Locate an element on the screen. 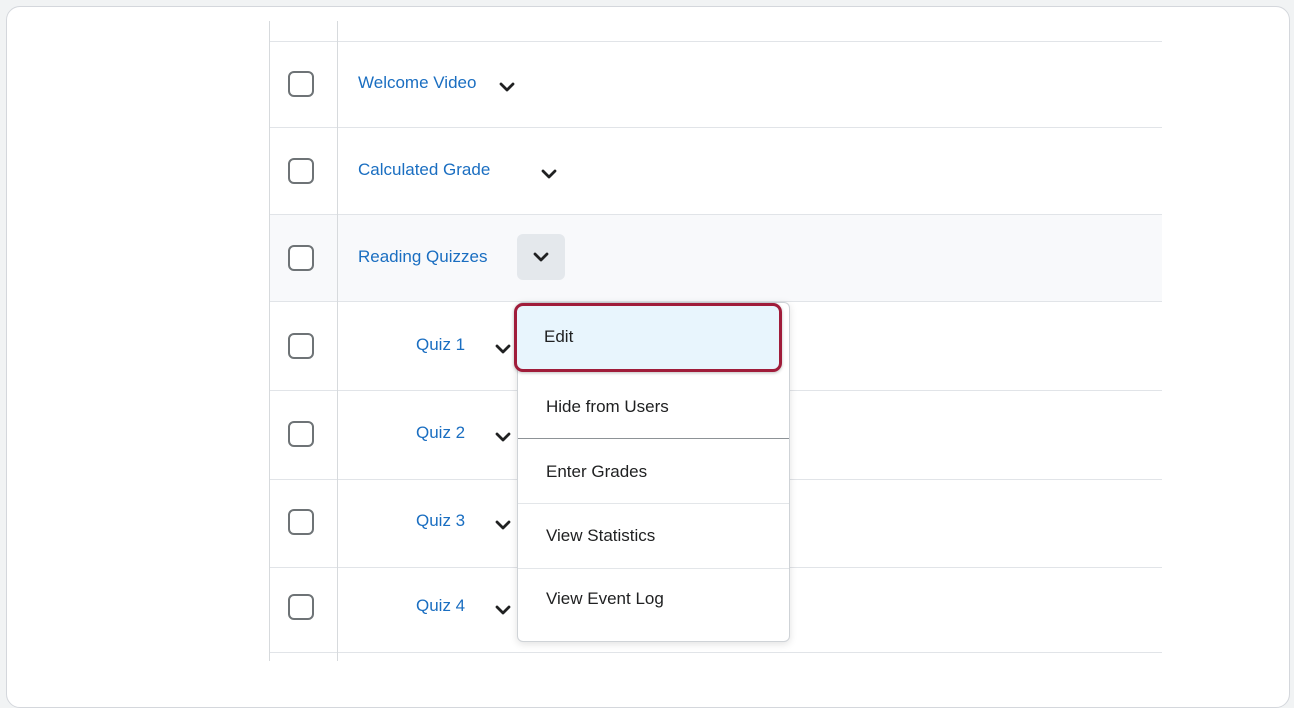 The height and width of the screenshot is (708, 1294). item-link-quiz-3: Quiz 3 is located at coordinates (440, 521).